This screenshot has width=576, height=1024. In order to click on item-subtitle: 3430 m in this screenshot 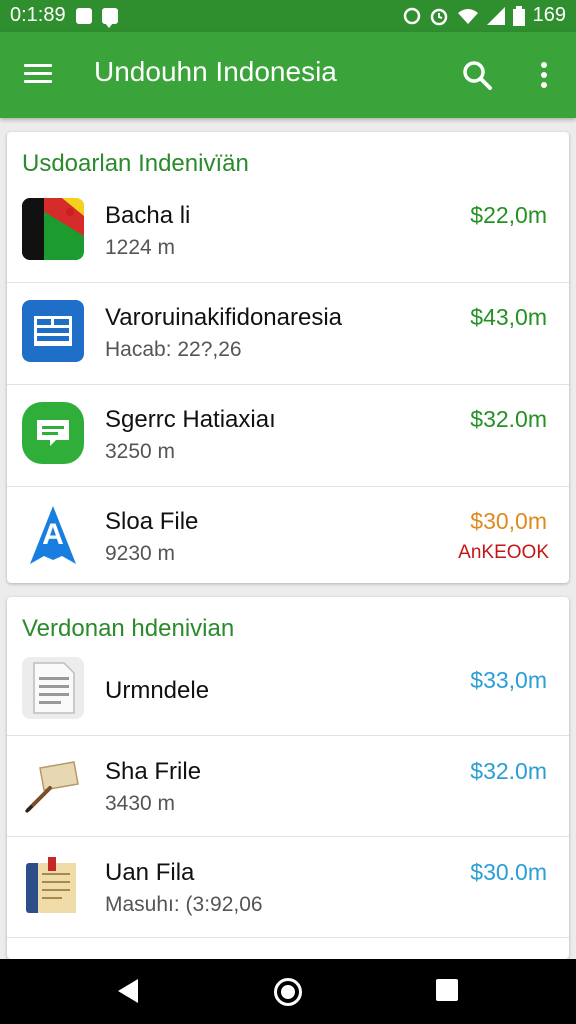, I will do `click(140, 803)`.